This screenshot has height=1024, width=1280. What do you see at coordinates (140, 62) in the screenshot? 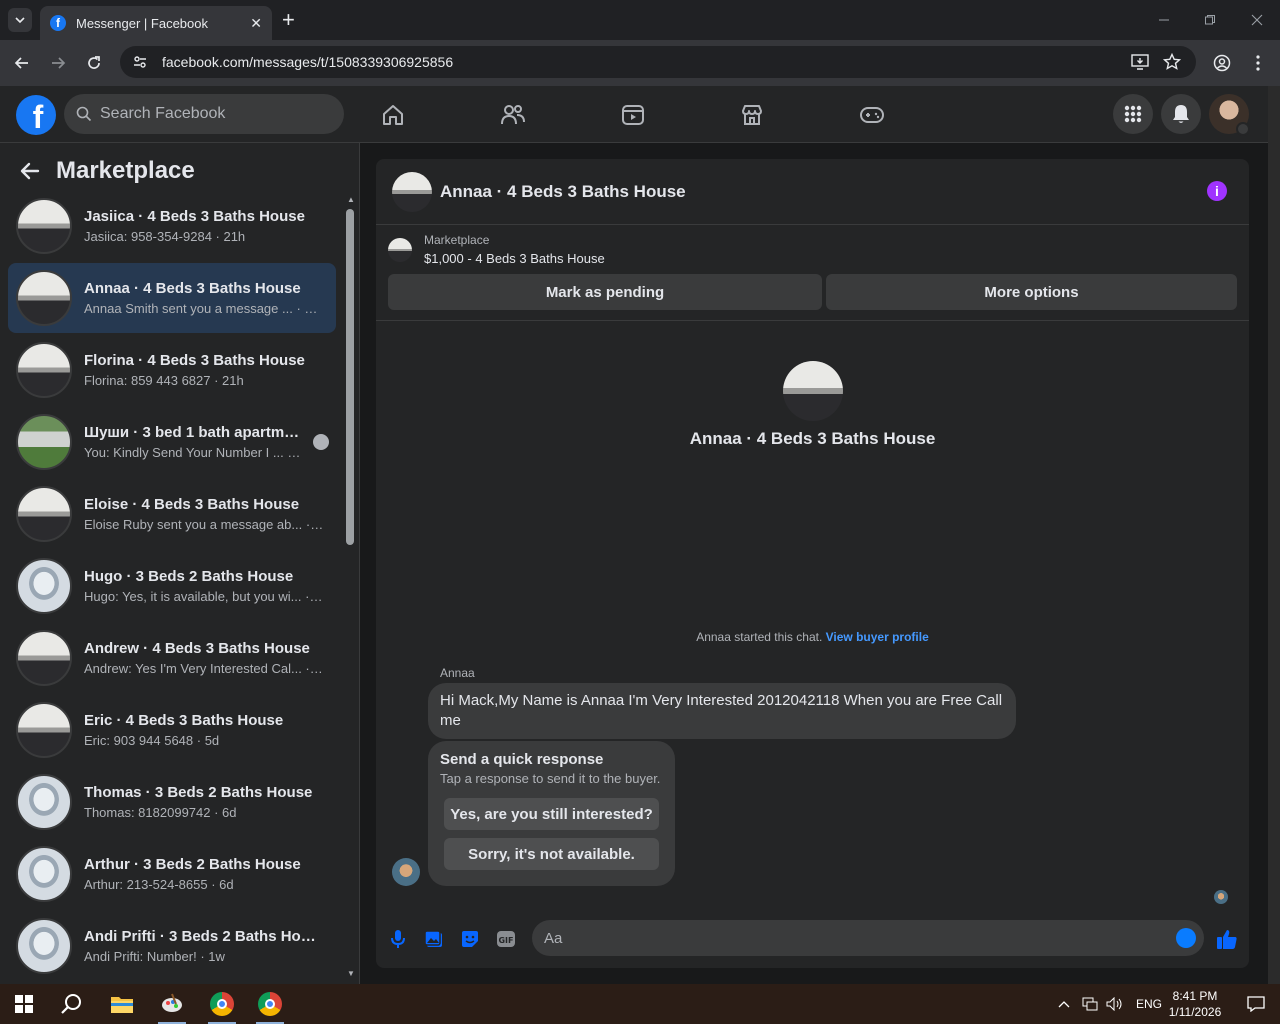
I see `site-settings-icon` at bounding box center [140, 62].